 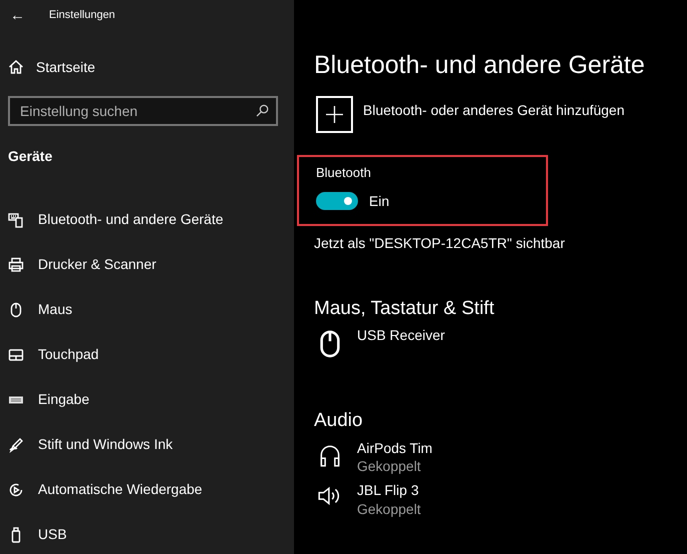 I want to click on pen-icon, so click(x=16, y=444).